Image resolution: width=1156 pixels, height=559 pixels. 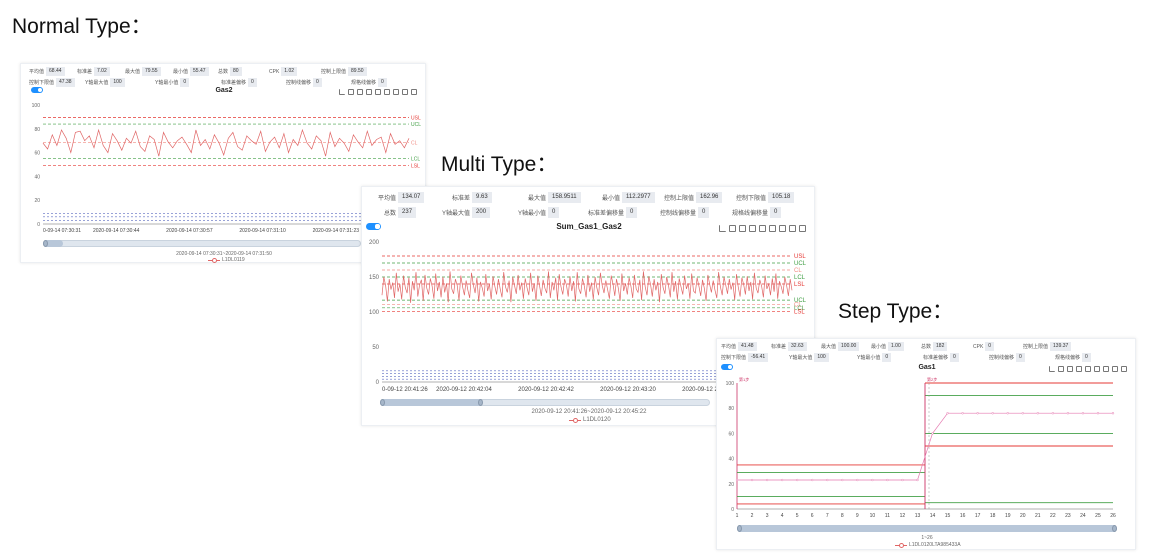 What do you see at coordinates (181, 72) in the screenshot?
I see `stat-label: 最小值` at bounding box center [181, 72].